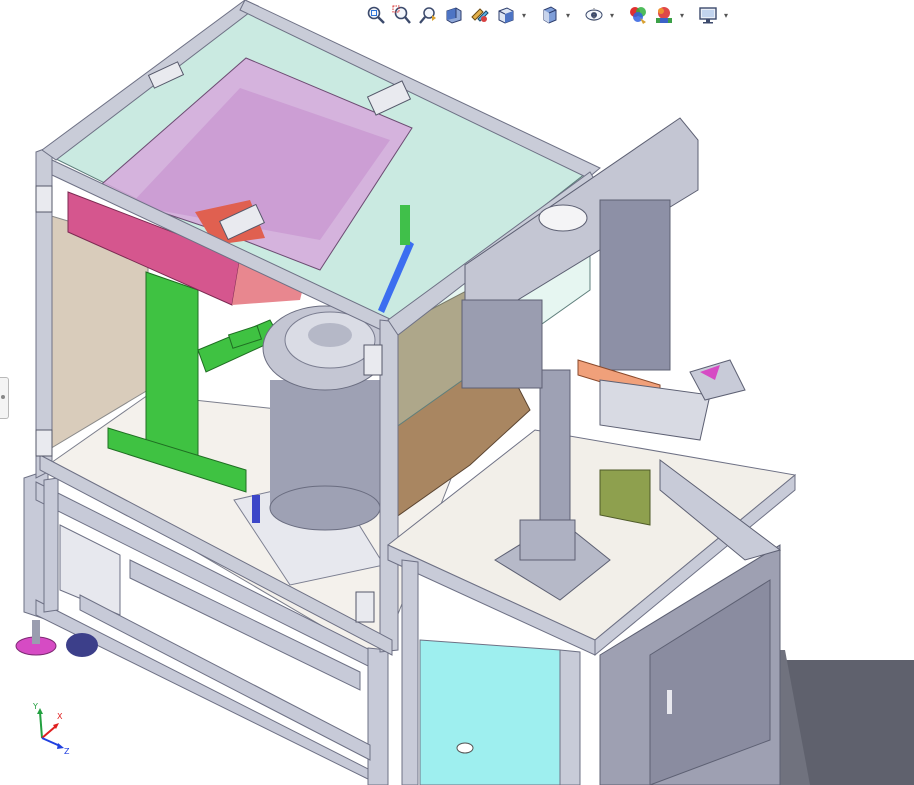 The width and height of the screenshot is (914, 785). I want to click on view-settings-icon, so click(708, 15).